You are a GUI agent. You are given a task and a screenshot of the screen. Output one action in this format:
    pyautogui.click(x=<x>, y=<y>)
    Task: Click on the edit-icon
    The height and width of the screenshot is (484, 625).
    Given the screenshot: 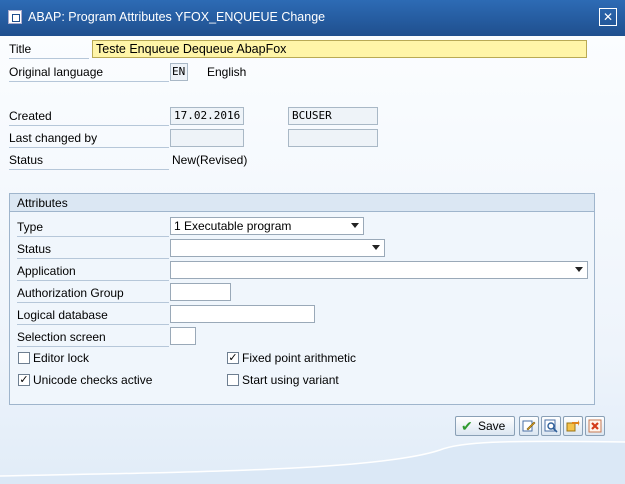 What is the action you would take?
    pyautogui.click(x=529, y=426)
    